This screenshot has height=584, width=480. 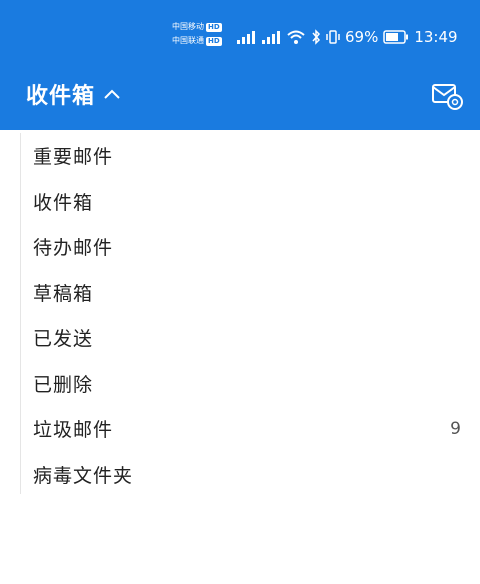 I want to click on folder-label: 已发送, so click(x=63, y=339).